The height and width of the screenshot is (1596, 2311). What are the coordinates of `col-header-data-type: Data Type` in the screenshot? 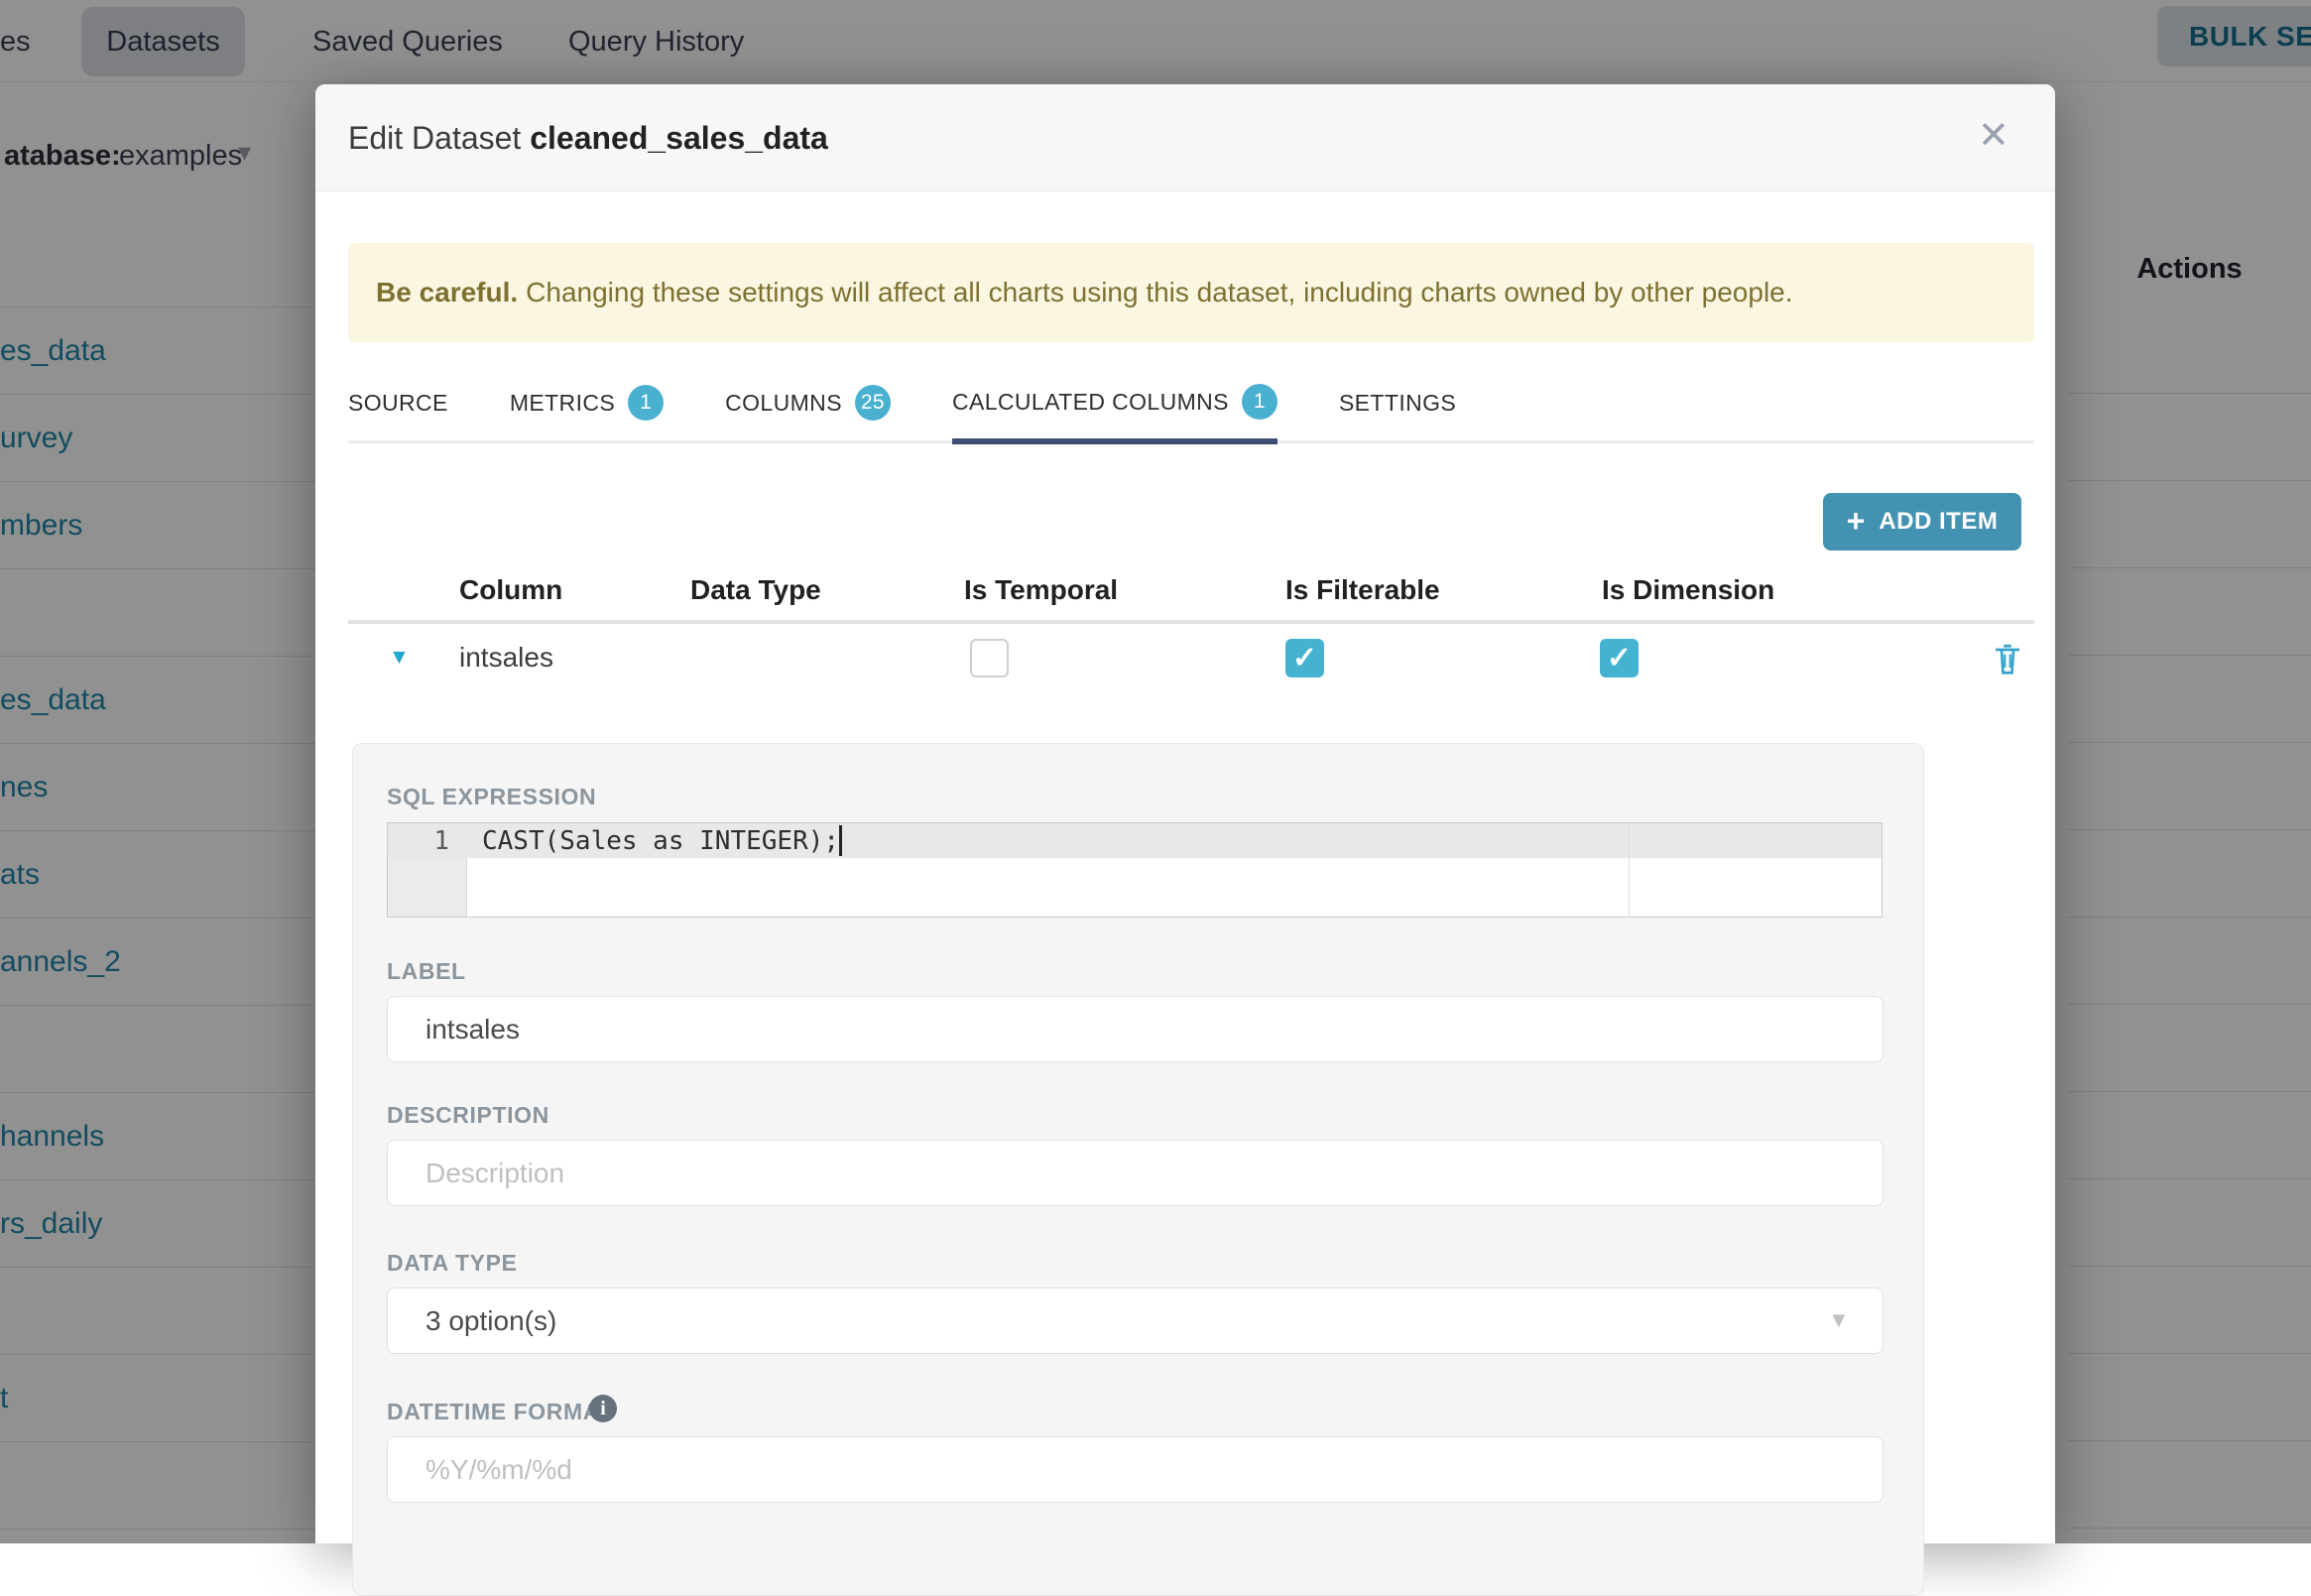 It's located at (755, 590).